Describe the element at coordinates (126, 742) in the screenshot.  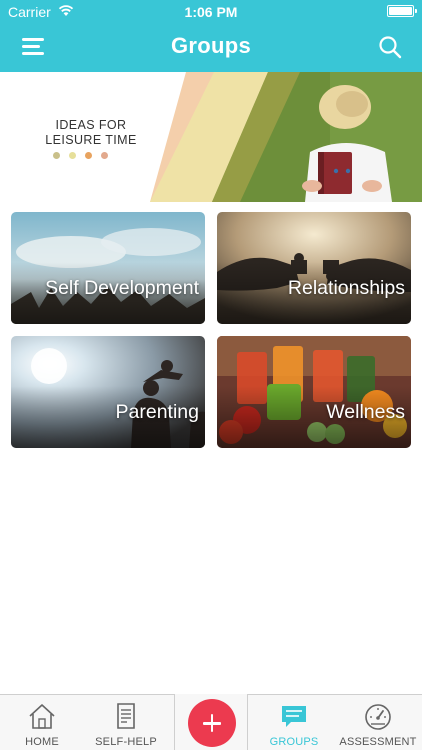
I see `tab-label: SELF-HELP` at that location.